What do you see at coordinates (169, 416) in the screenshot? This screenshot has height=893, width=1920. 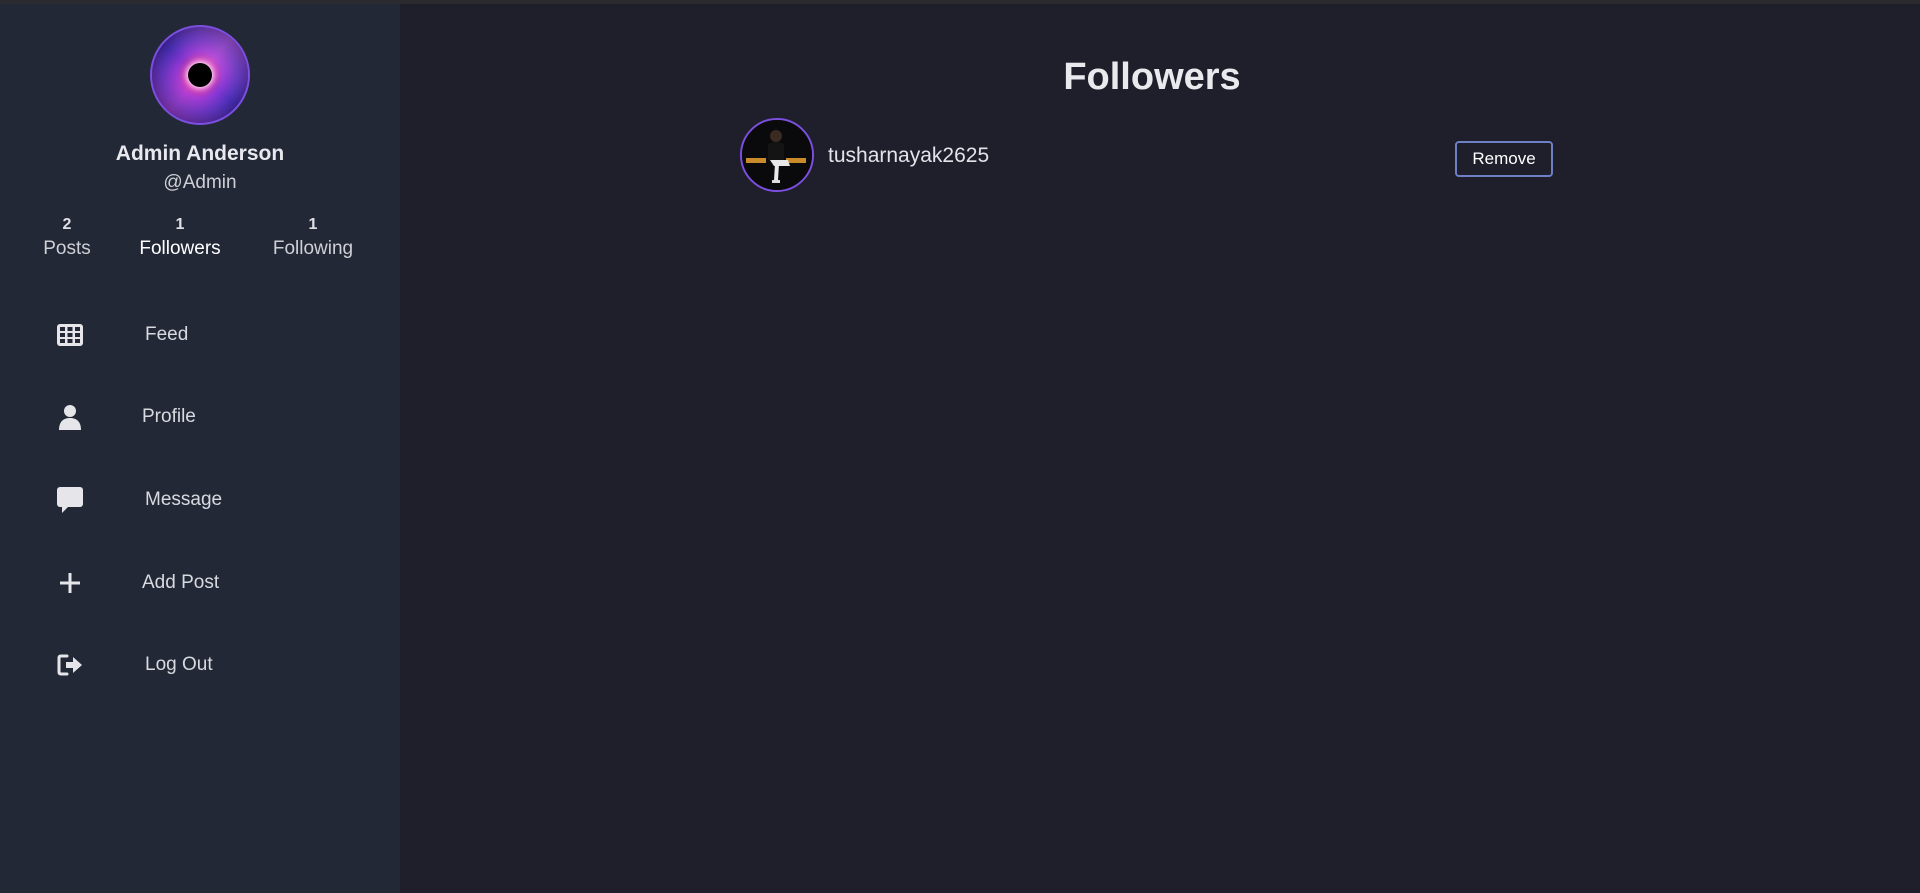 I see `nav-profile-label: Profile` at bounding box center [169, 416].